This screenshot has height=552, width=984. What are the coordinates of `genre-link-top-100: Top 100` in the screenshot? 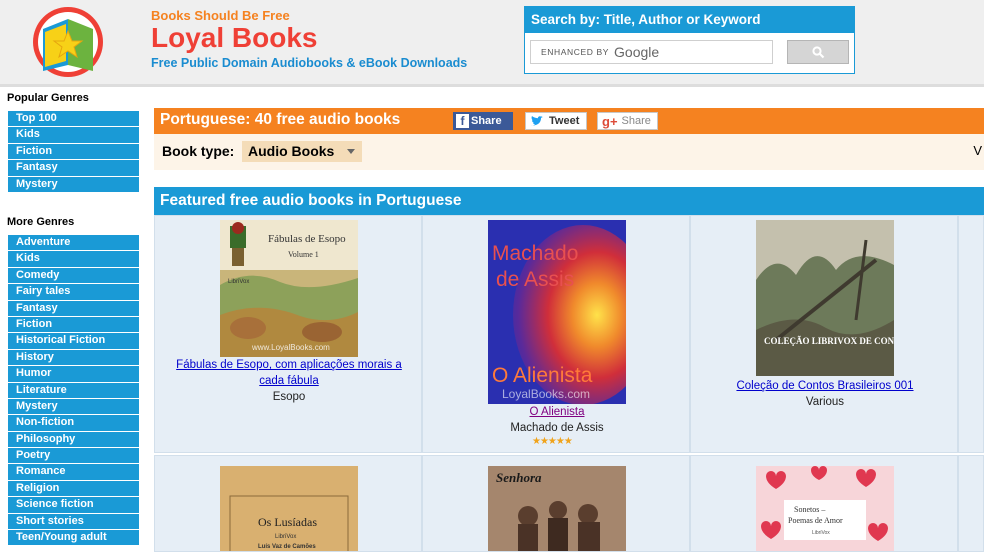 It's located at (73, 119).